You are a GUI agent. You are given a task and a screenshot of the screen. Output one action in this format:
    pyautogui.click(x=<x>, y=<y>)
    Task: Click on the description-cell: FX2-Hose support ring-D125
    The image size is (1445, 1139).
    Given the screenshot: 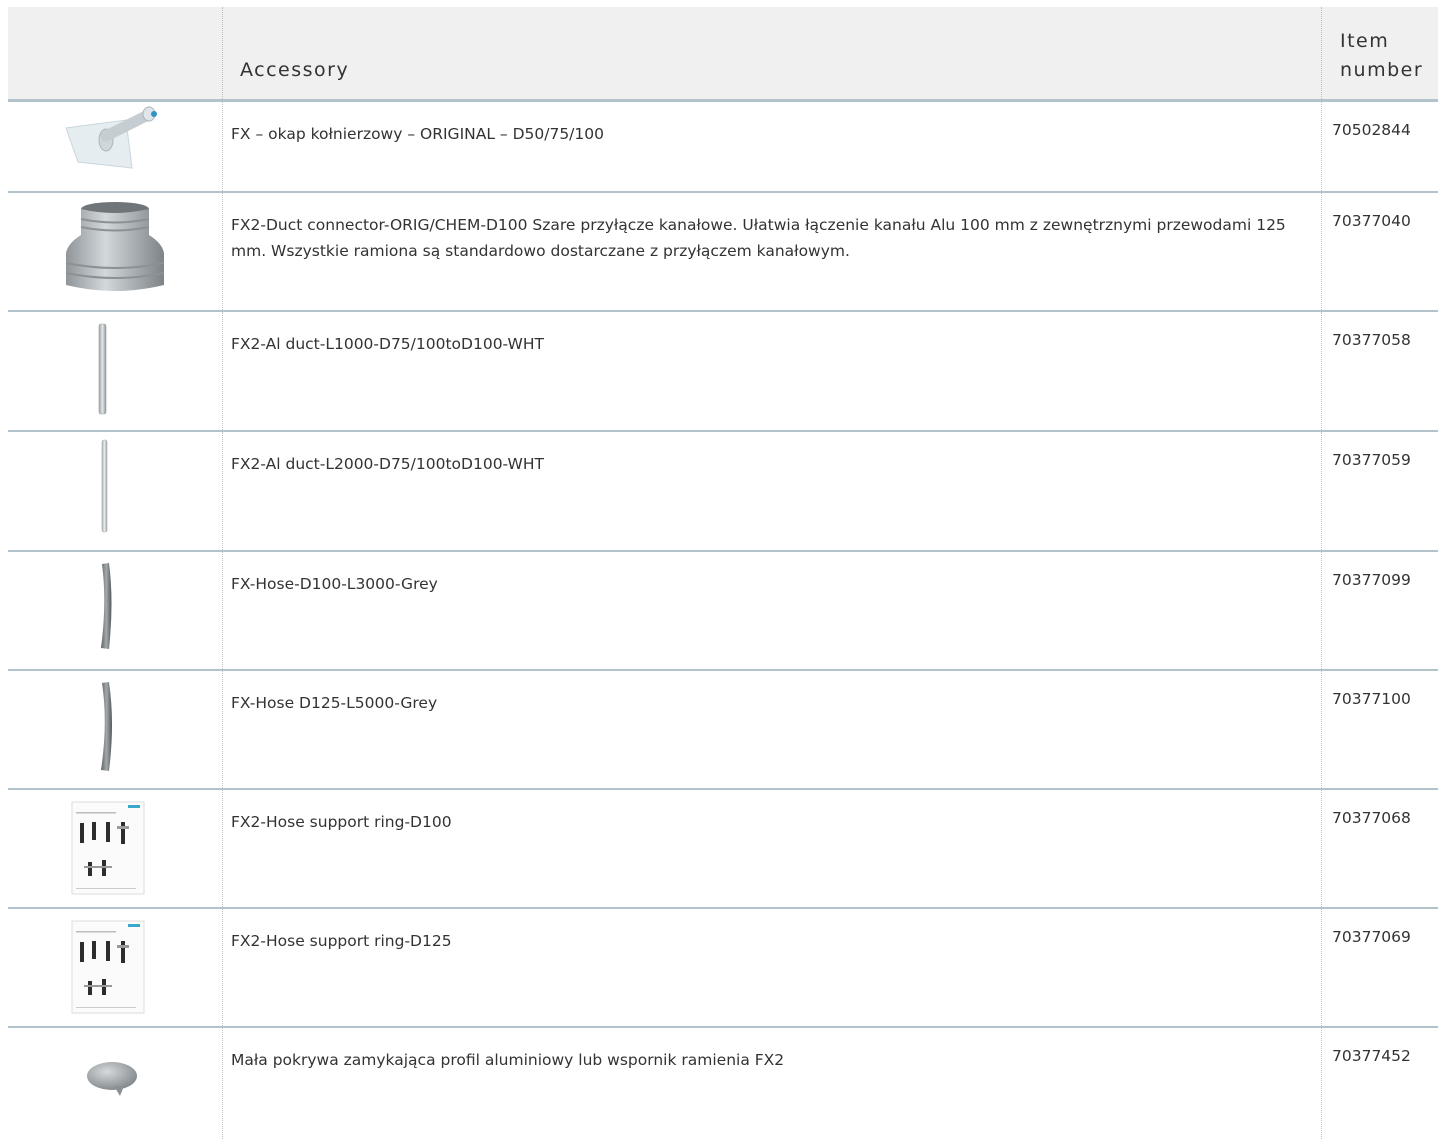 What is the action you would take?
    pyautogui.click(x=772, y=967)
    